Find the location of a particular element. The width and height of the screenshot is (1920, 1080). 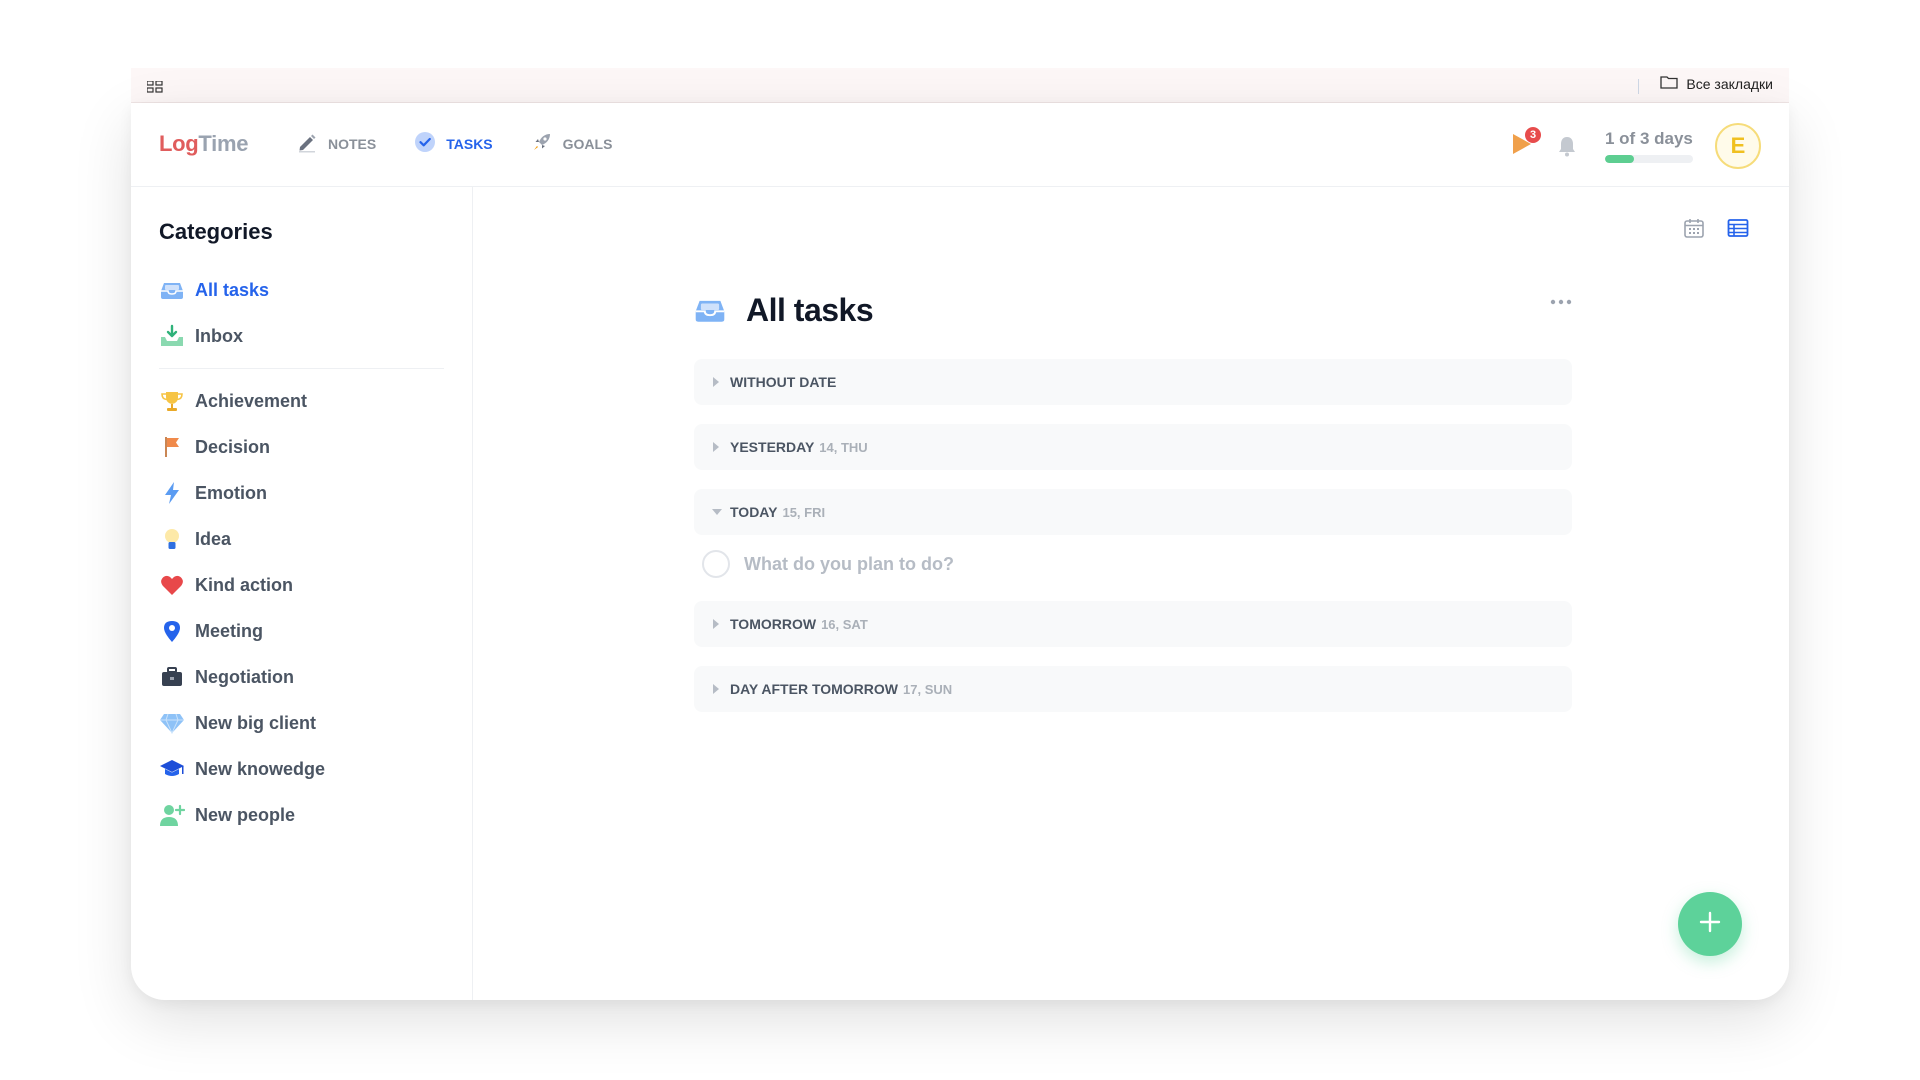

header-right: 3 1 of 3 days E is located at coordinates (1634, 146).